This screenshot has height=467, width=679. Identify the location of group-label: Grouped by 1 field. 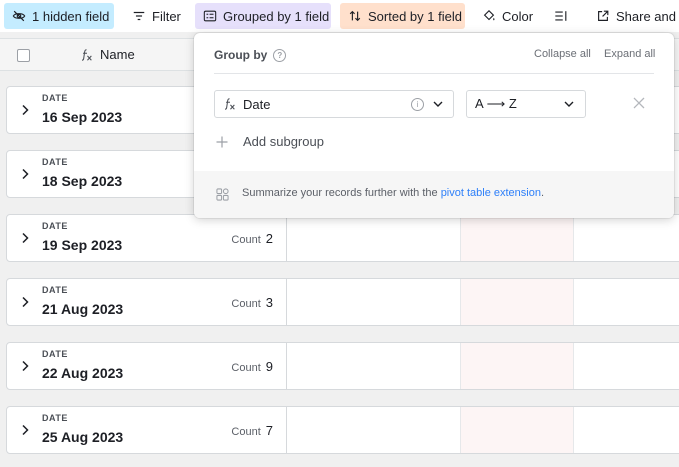
(276, 16).